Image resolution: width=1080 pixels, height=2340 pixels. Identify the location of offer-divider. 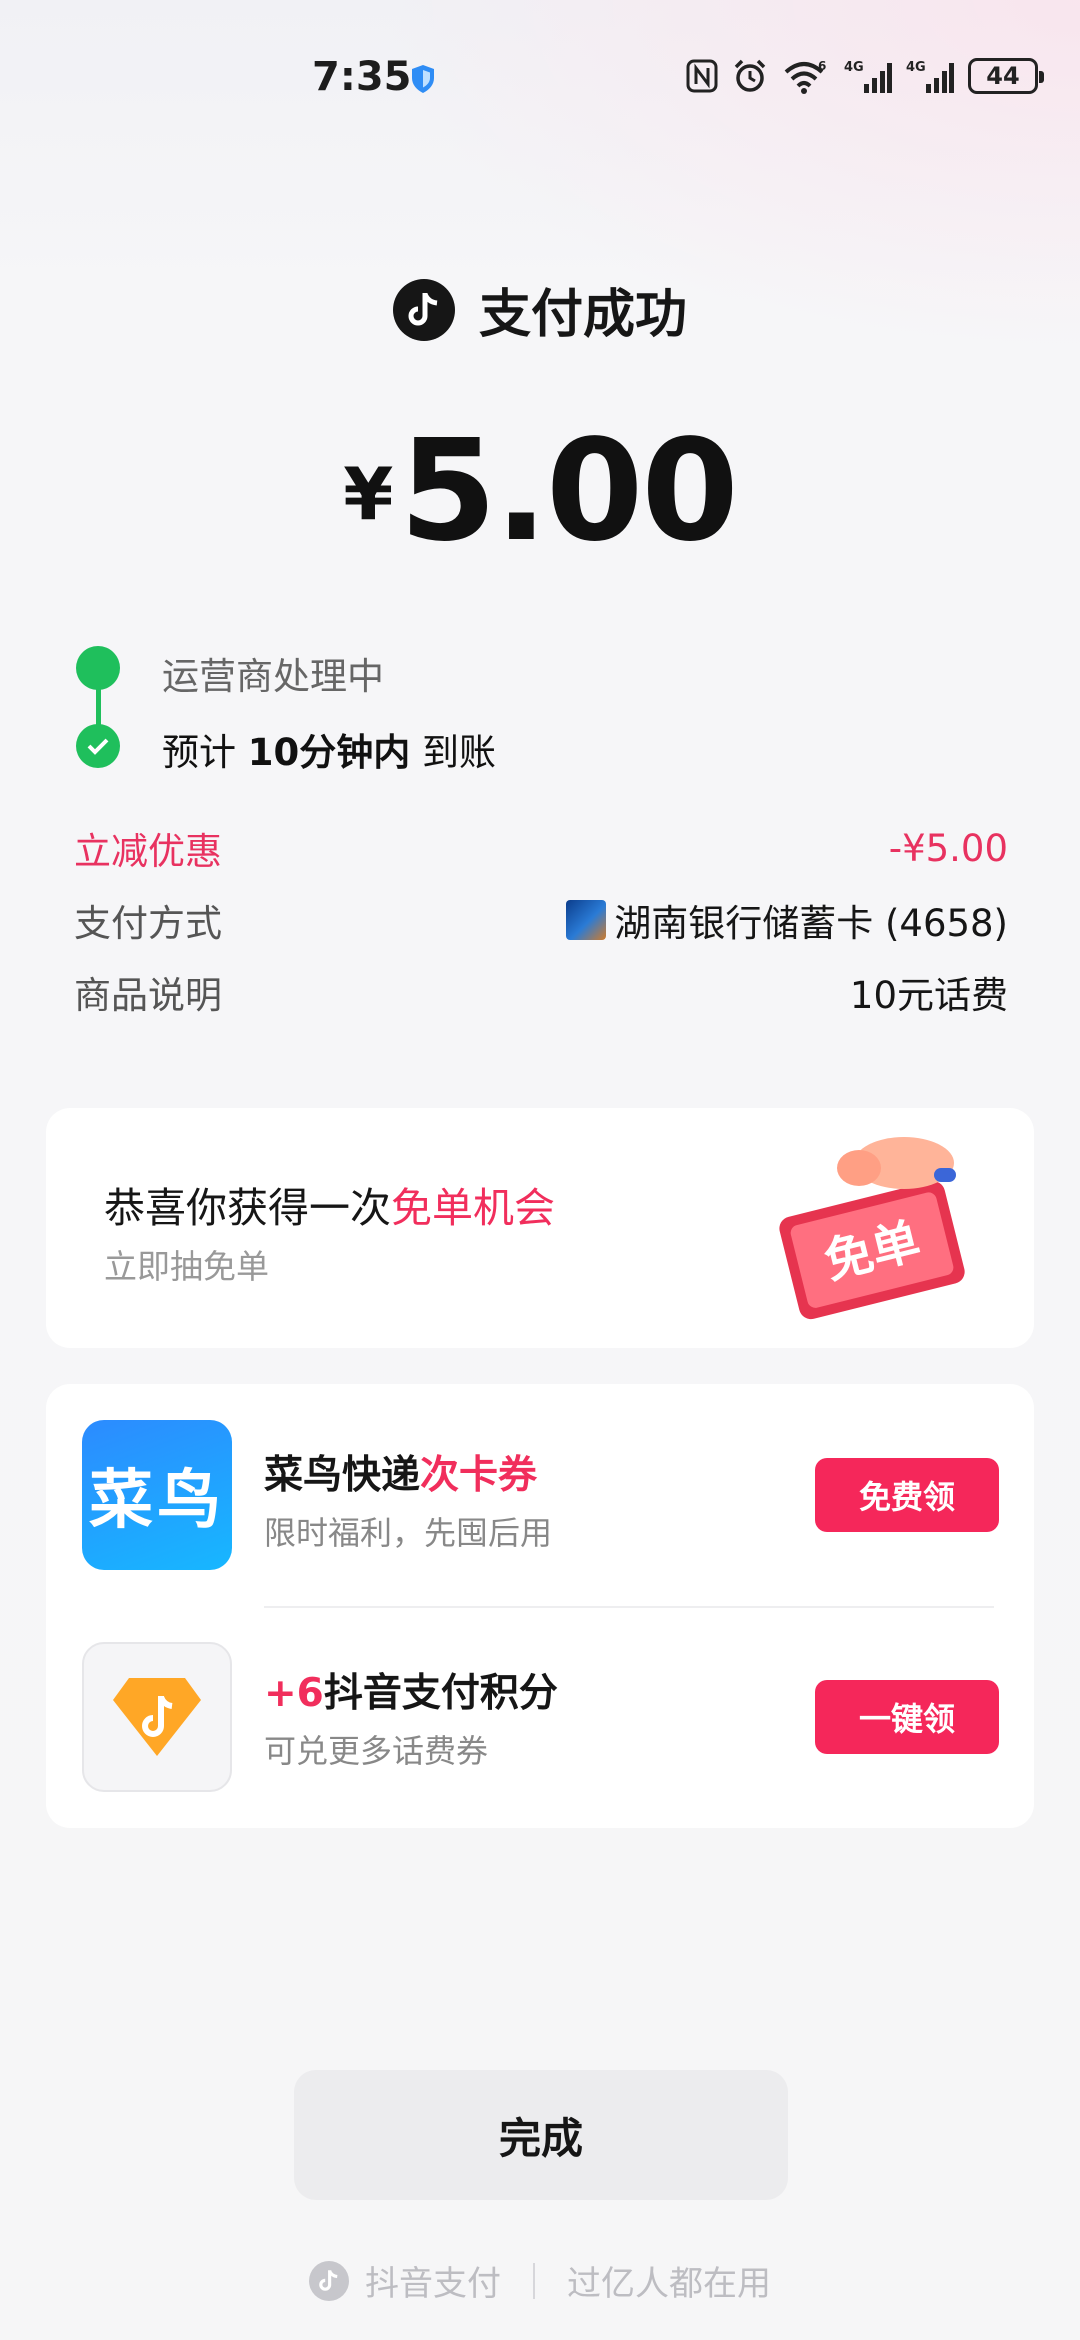
(629, 1607).